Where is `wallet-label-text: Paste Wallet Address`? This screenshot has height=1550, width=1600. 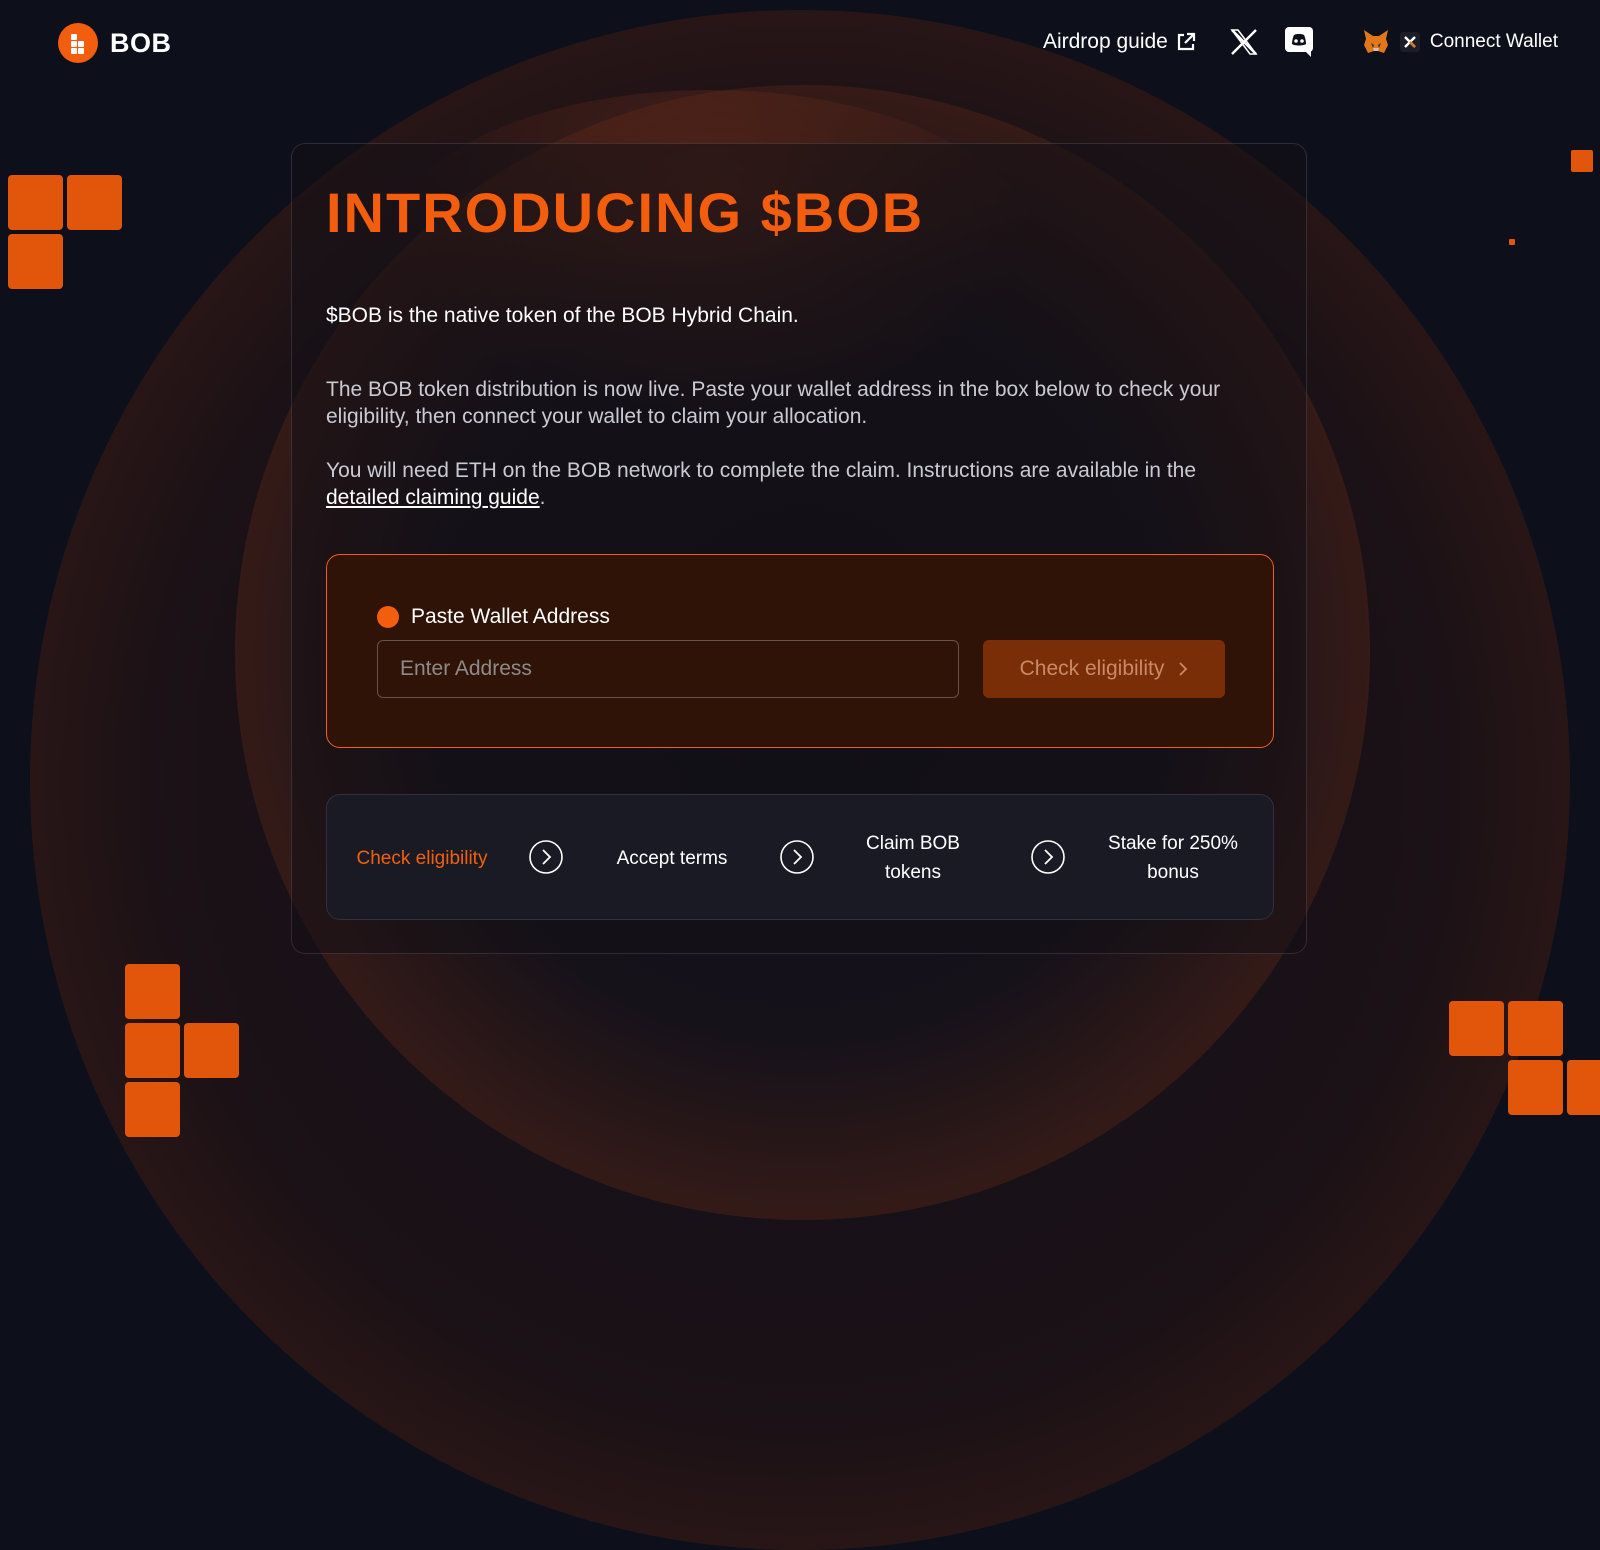
wallet-label-text: Paste Wallet Address is located at coordinates (510, 616).